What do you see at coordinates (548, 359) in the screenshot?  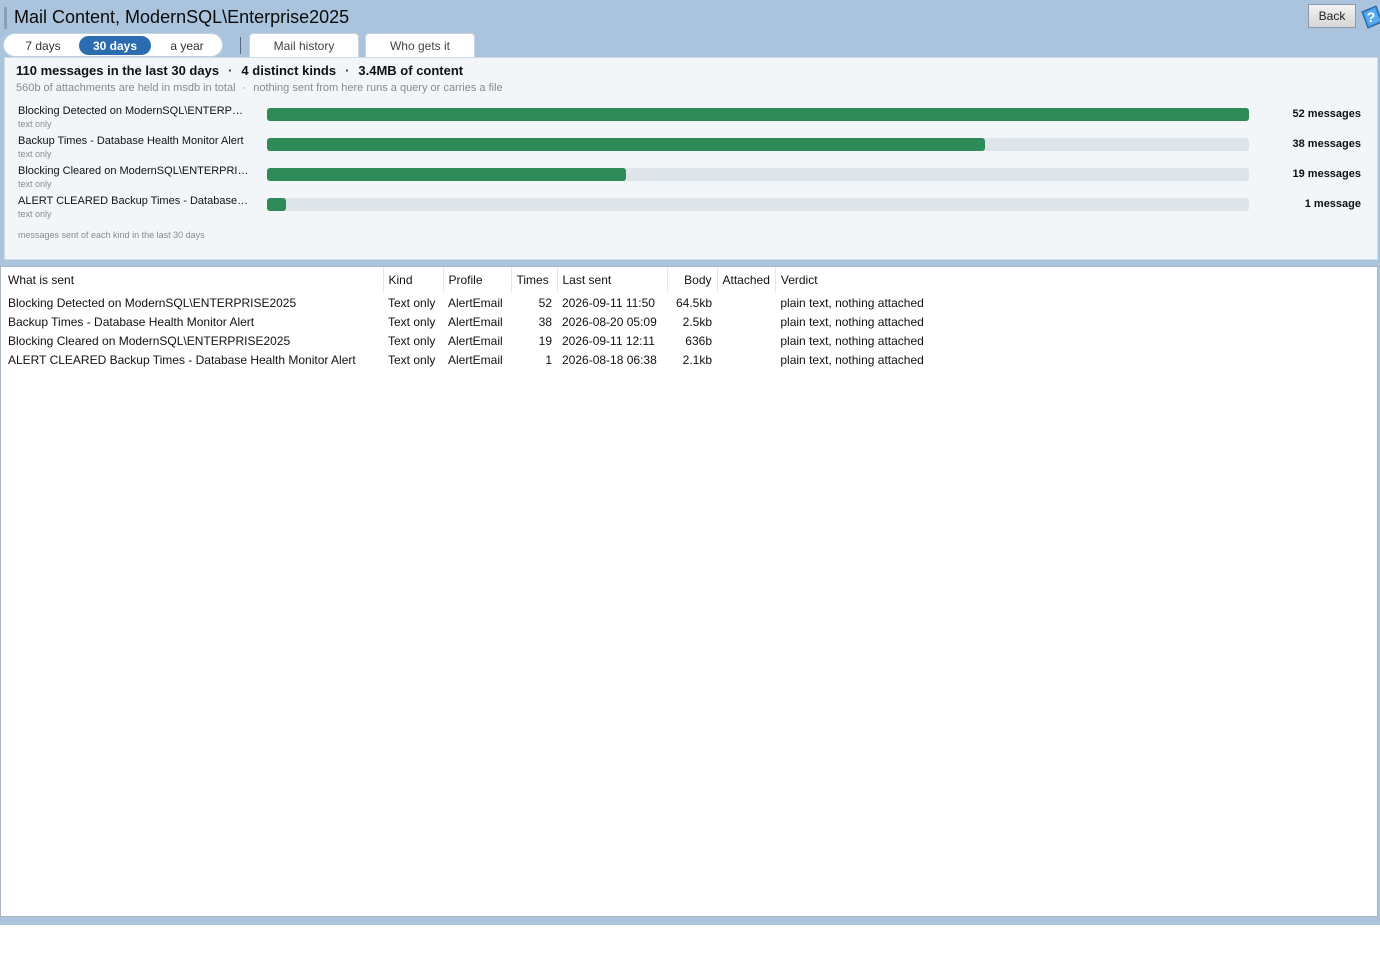 I see `cell-times: 1` at bounding box center [548, 359].